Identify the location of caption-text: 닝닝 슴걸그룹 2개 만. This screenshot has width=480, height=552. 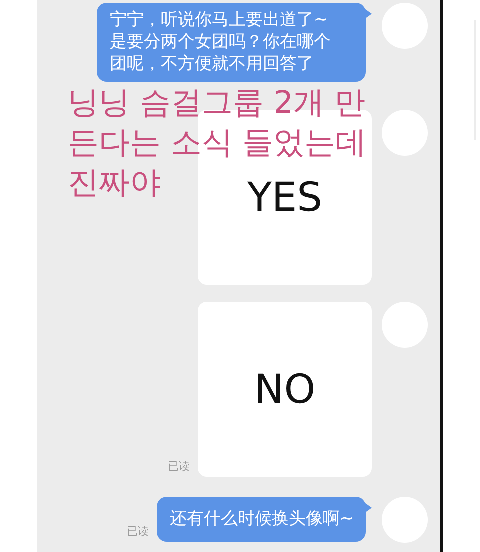
(217, 103).